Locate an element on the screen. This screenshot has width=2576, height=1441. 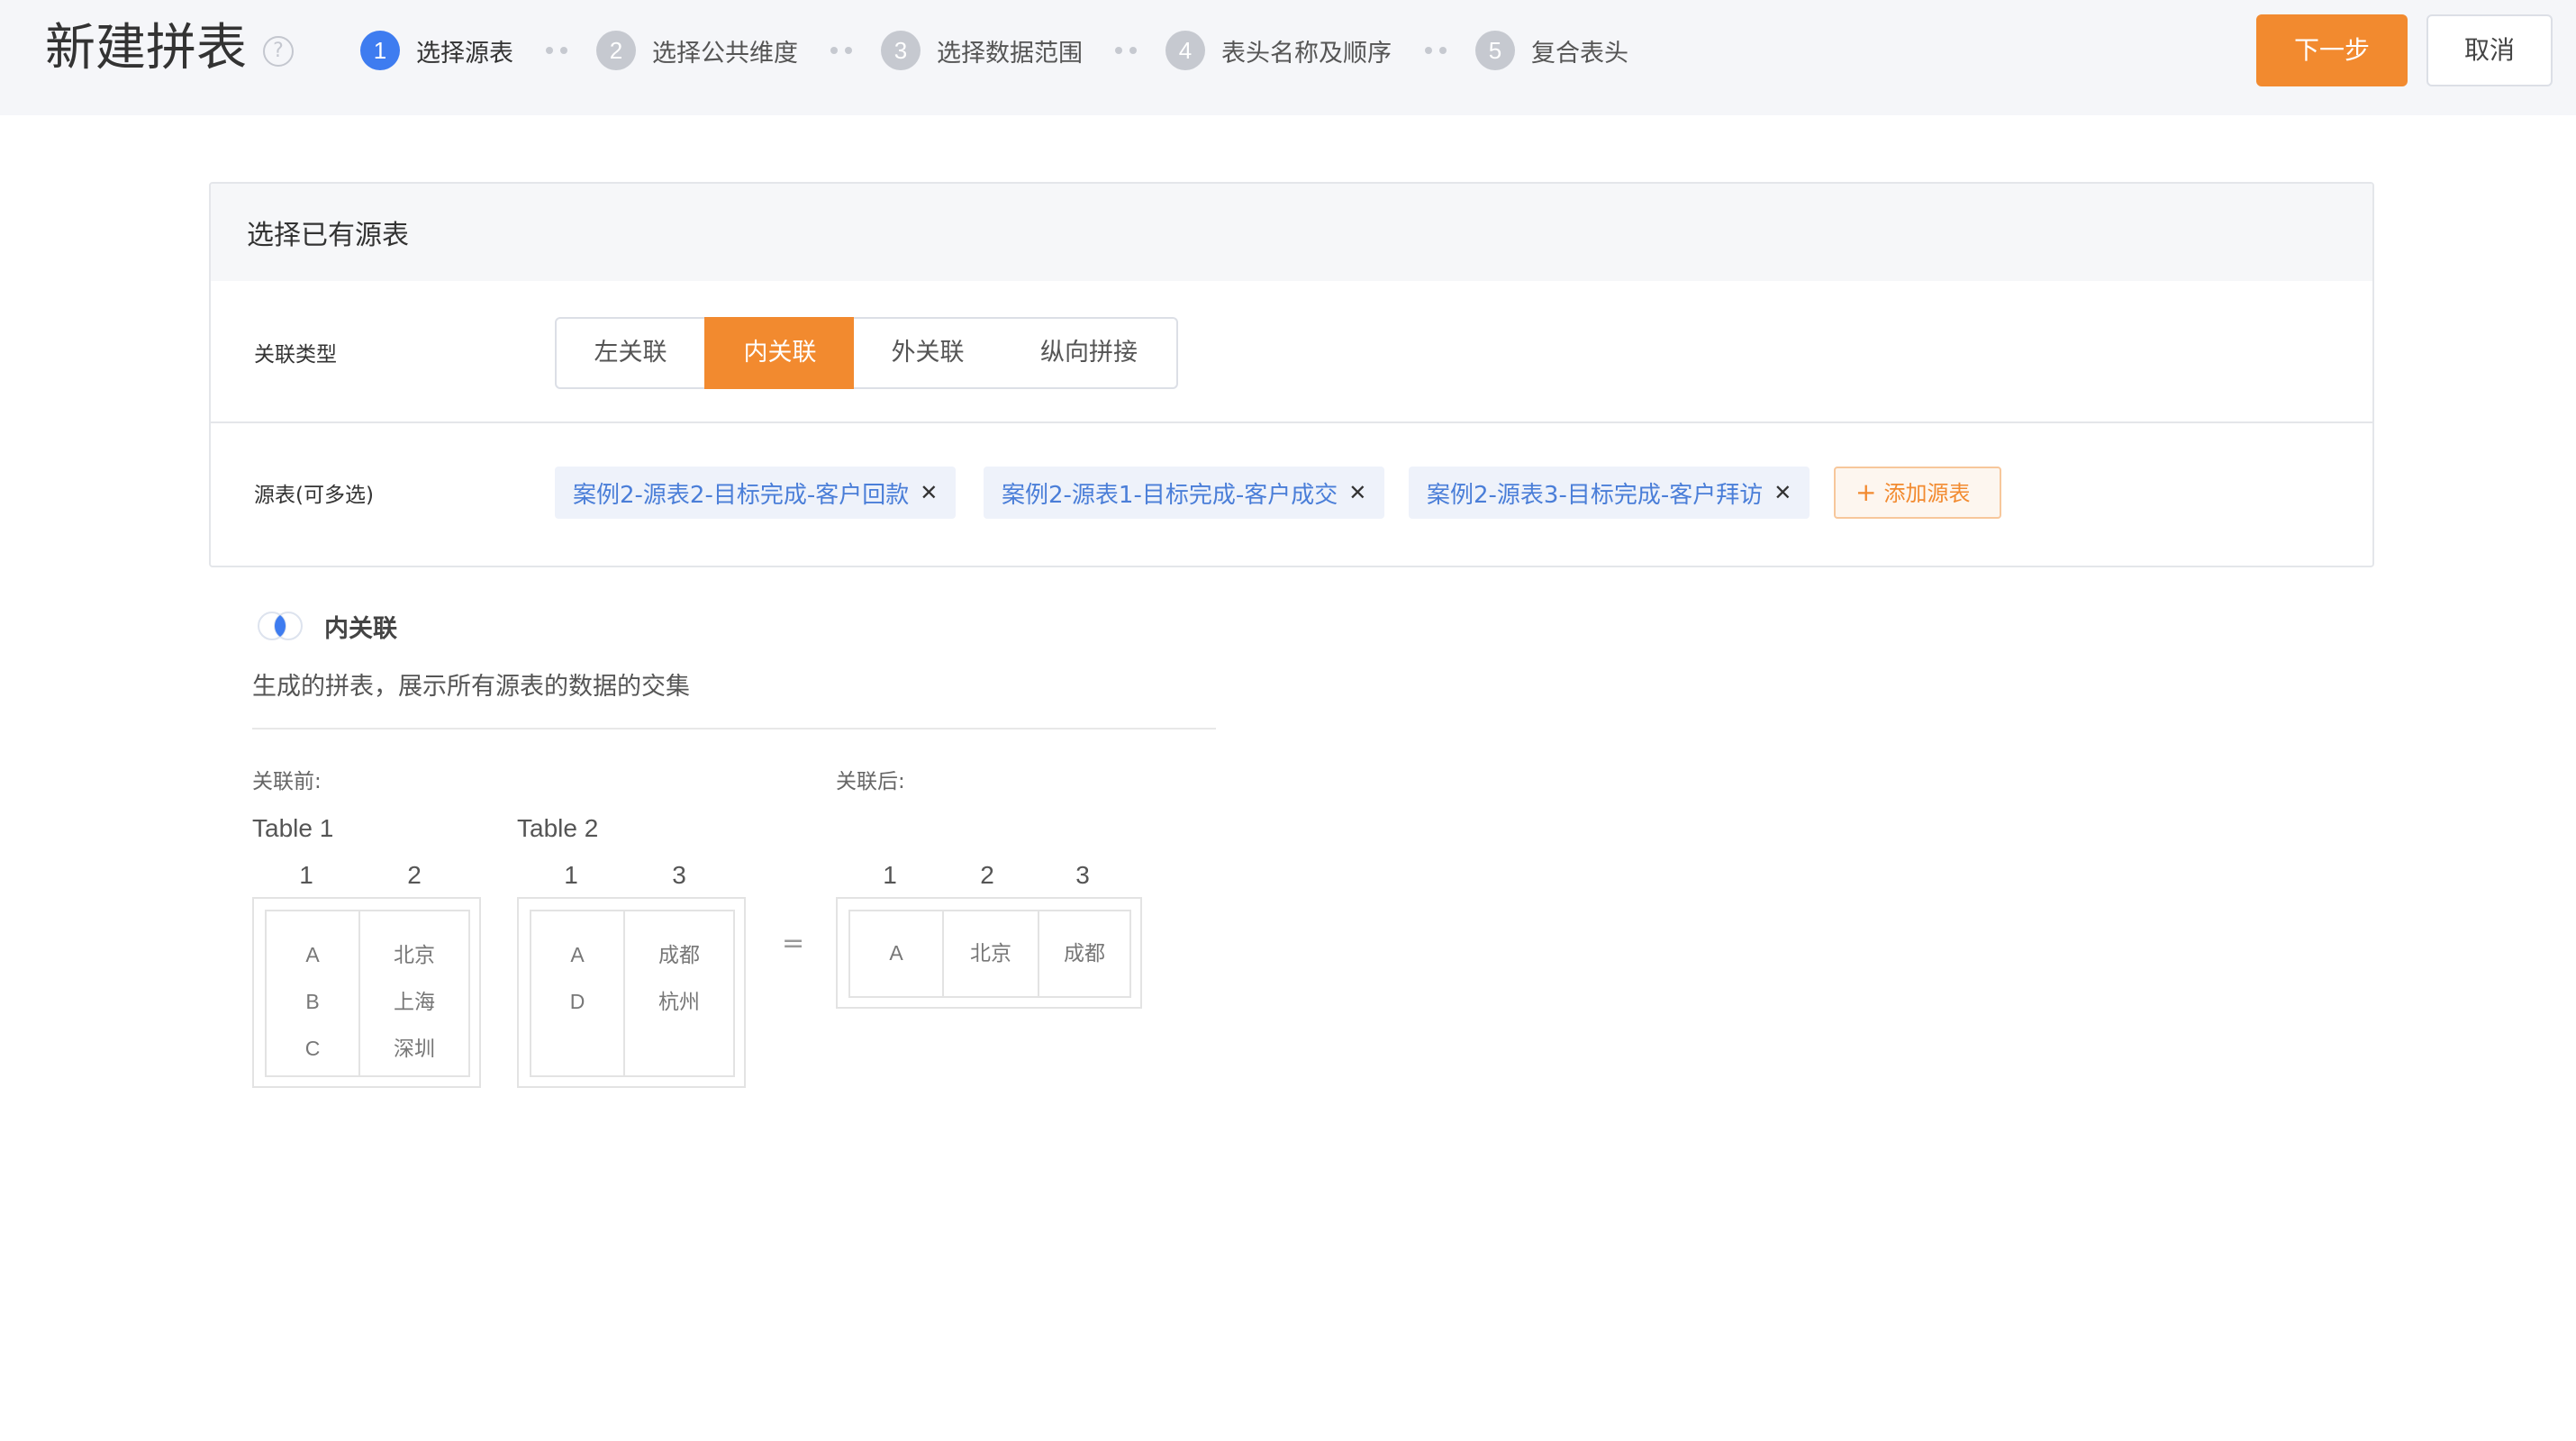
join-option-left: 左关联 is located at coordinates (630, 353).